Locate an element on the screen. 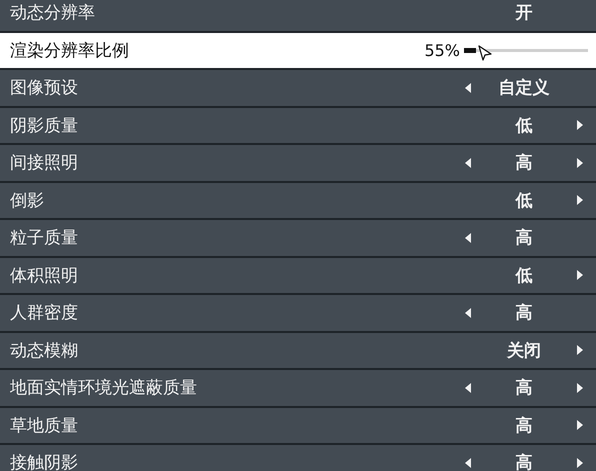 The image size is (596, 471). setting-label: 粒子质量 is located at coordinates (44, 238).